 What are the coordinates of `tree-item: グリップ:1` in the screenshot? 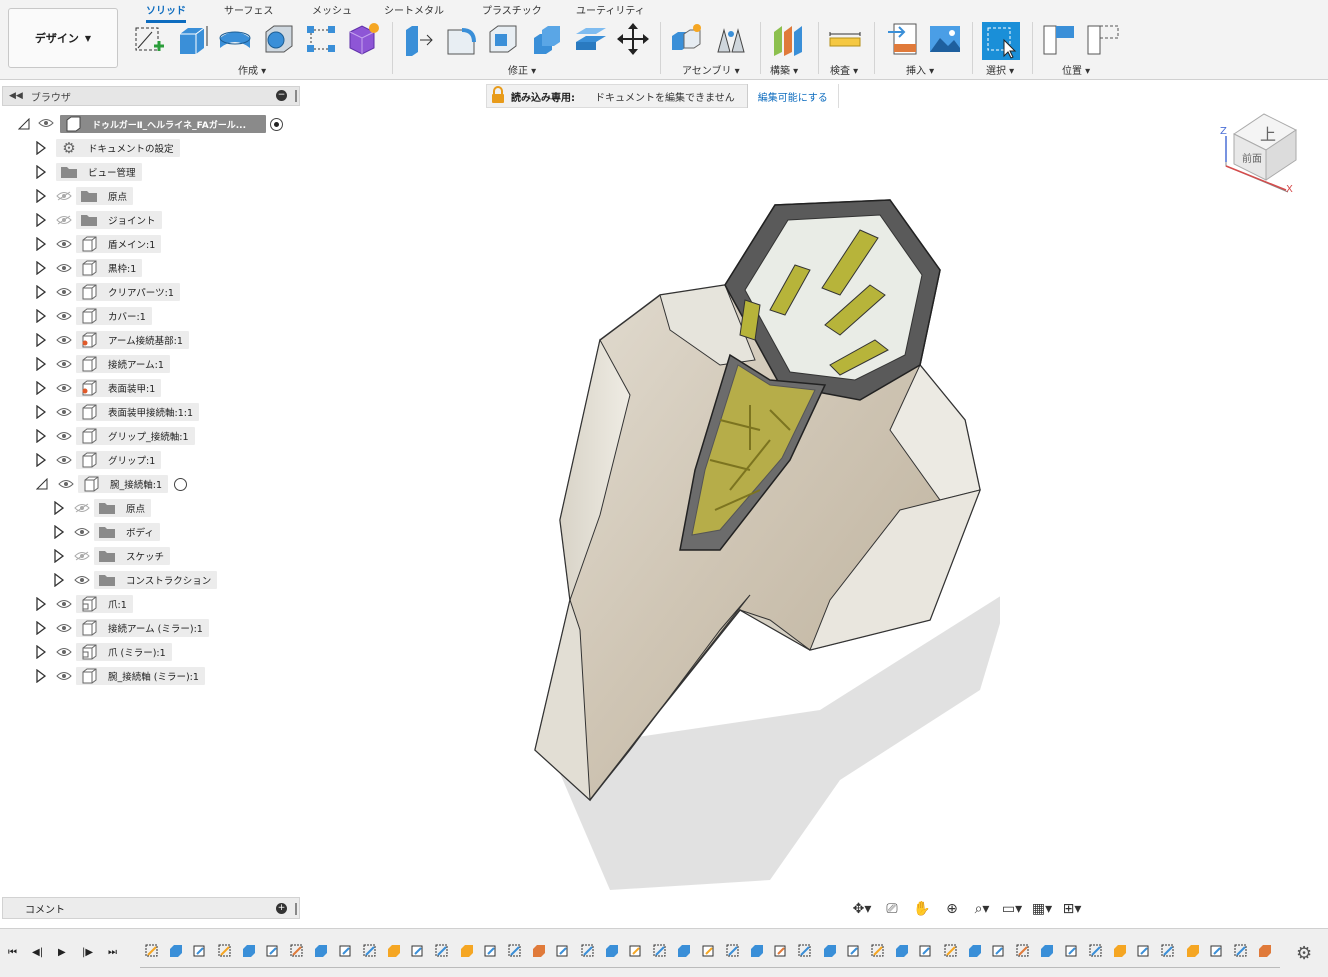 It's located at (99, 460).